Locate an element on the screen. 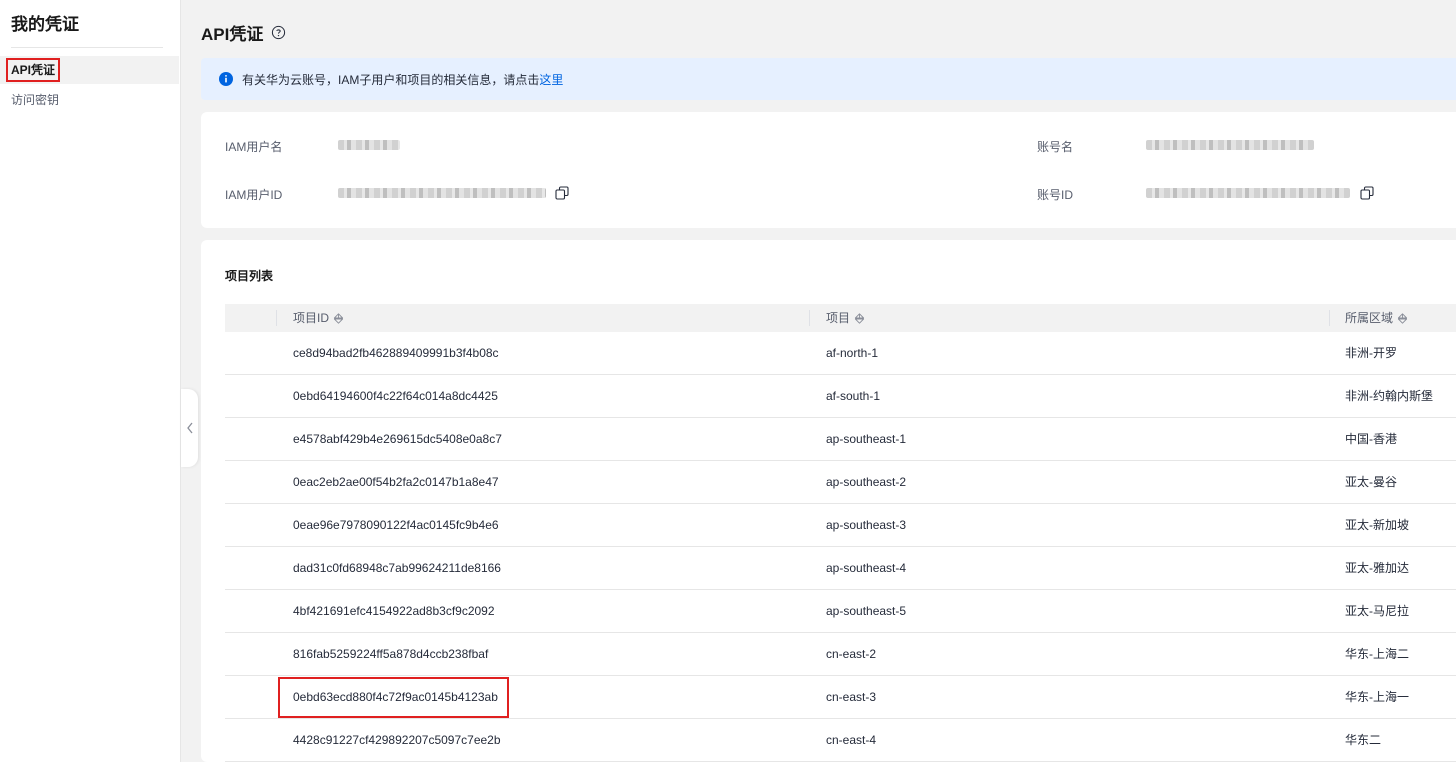 The width and height of the screenshot is (1456, 762). column-header-label: 项目 is located at coordinates (838, 318).